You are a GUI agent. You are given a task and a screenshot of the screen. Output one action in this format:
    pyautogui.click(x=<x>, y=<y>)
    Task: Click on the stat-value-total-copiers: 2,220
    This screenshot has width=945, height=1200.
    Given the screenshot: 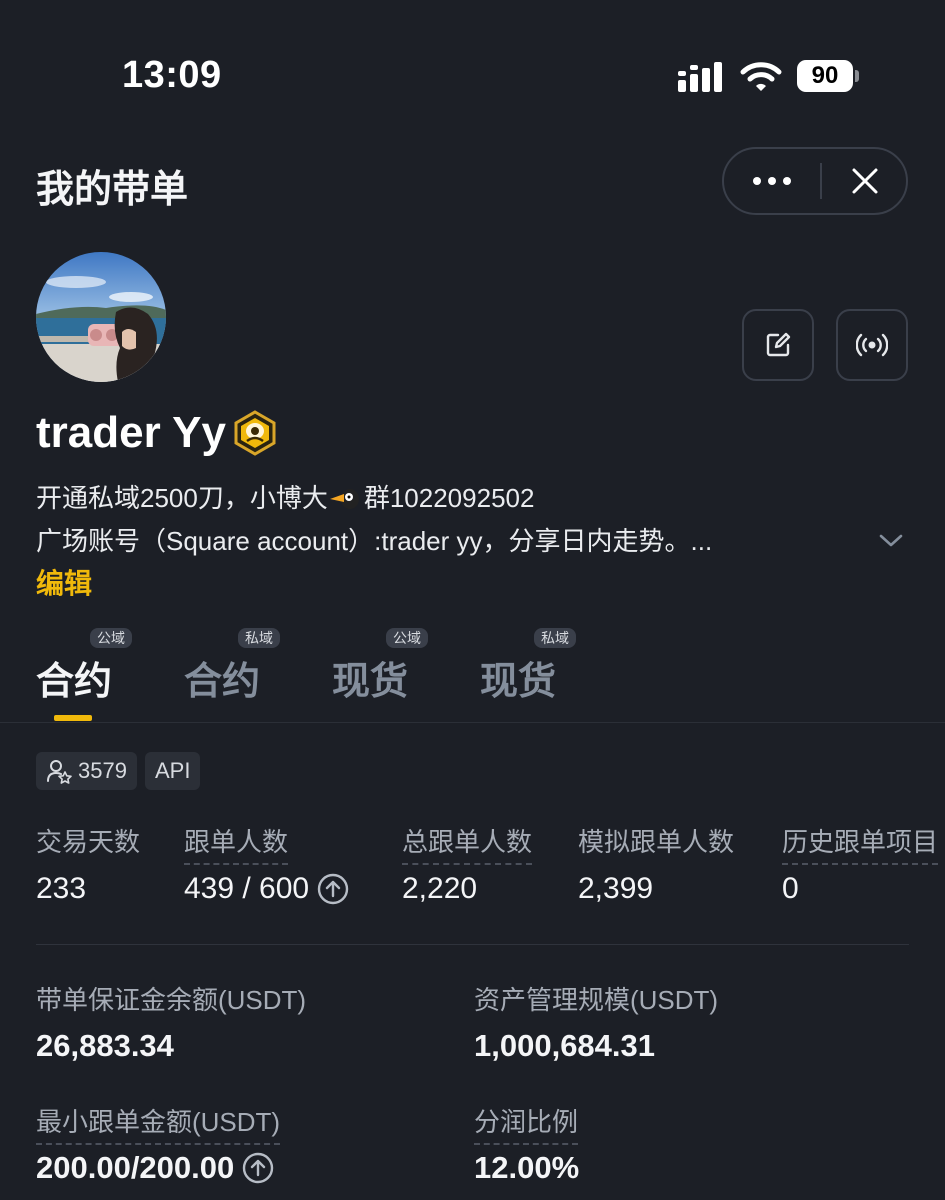 What is the action you would take?
    pyautogui.click(x=440, y=888)
    